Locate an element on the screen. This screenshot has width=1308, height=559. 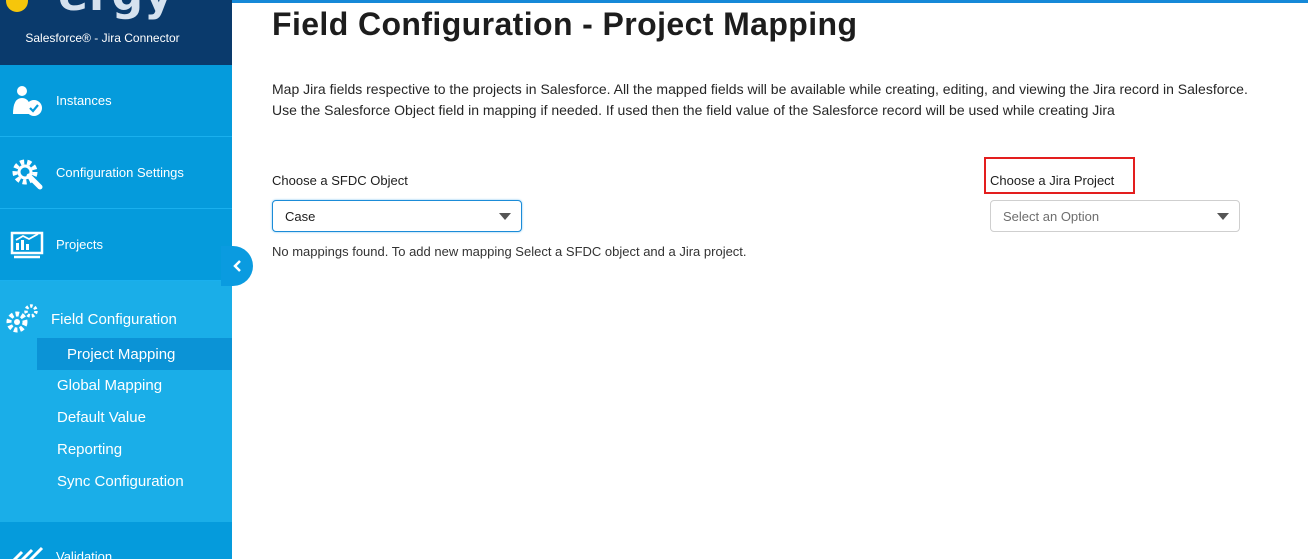
jira-project-placeholder: Select an Option is located at coordinates (1051, 216).